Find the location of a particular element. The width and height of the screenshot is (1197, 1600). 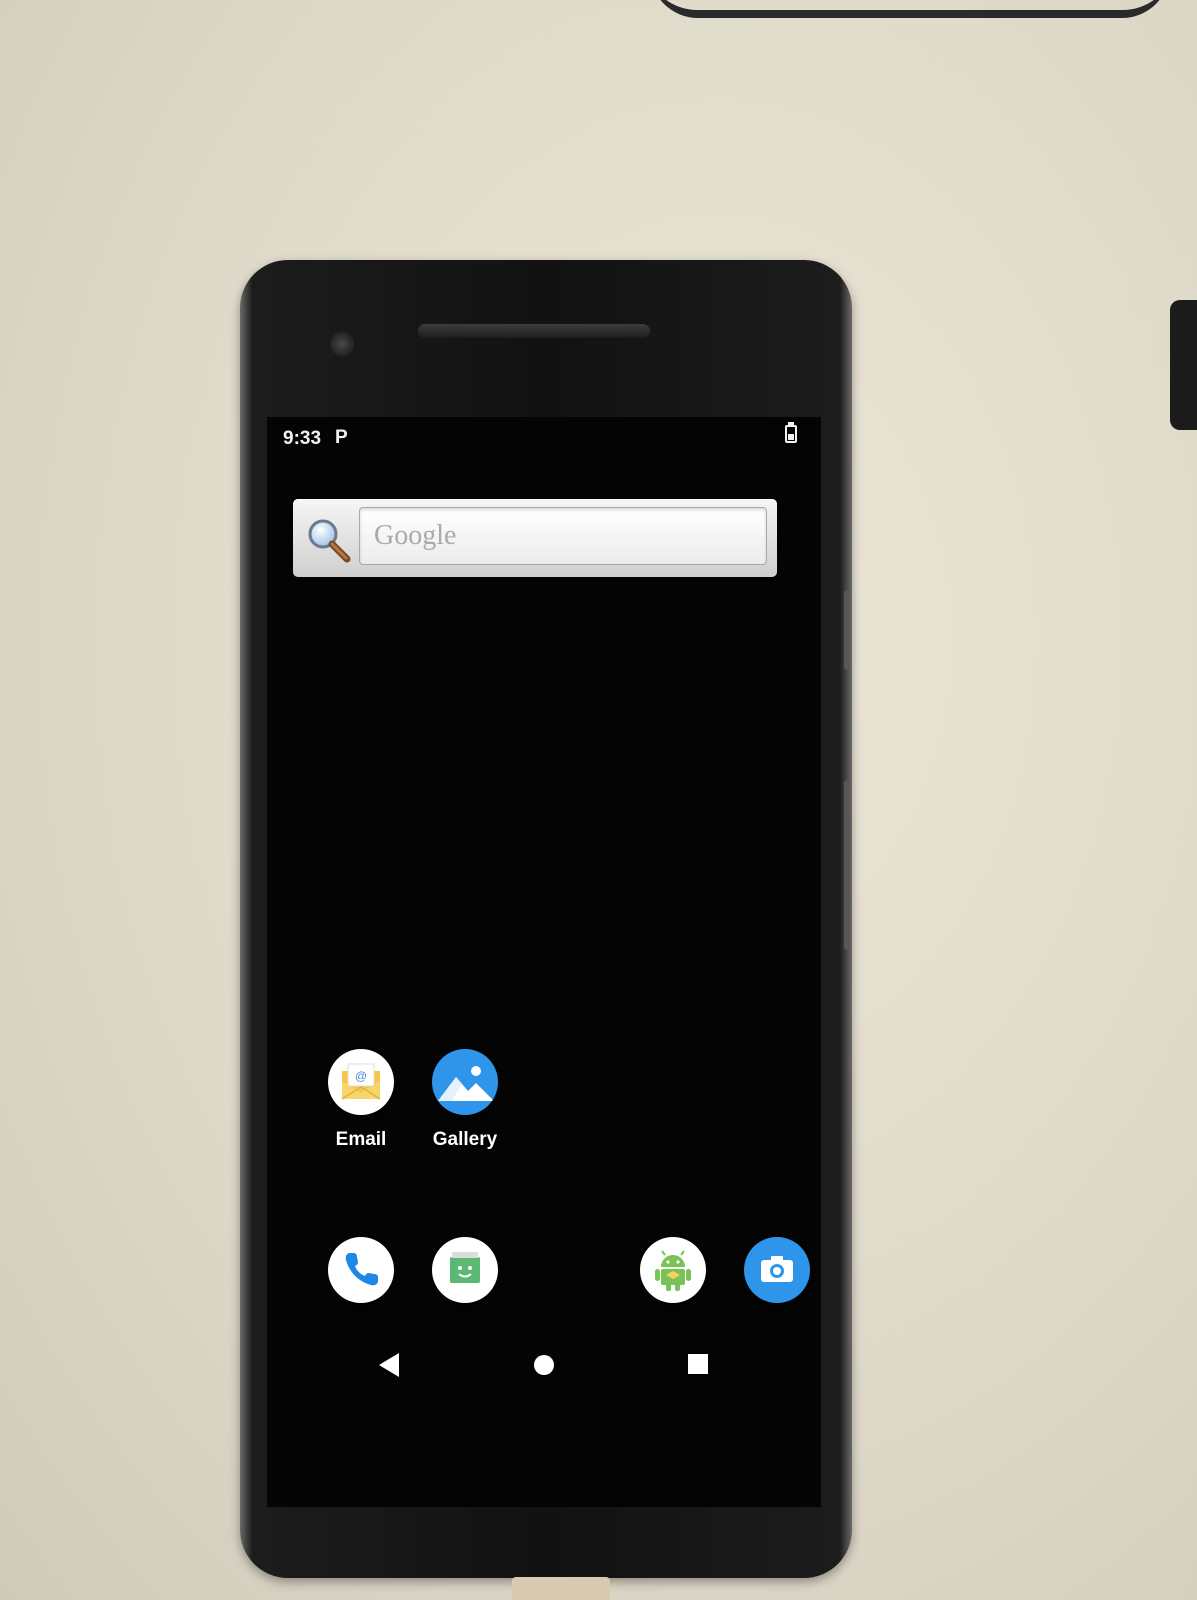

google-search-widget: Google is located at coordinates (535, 538).